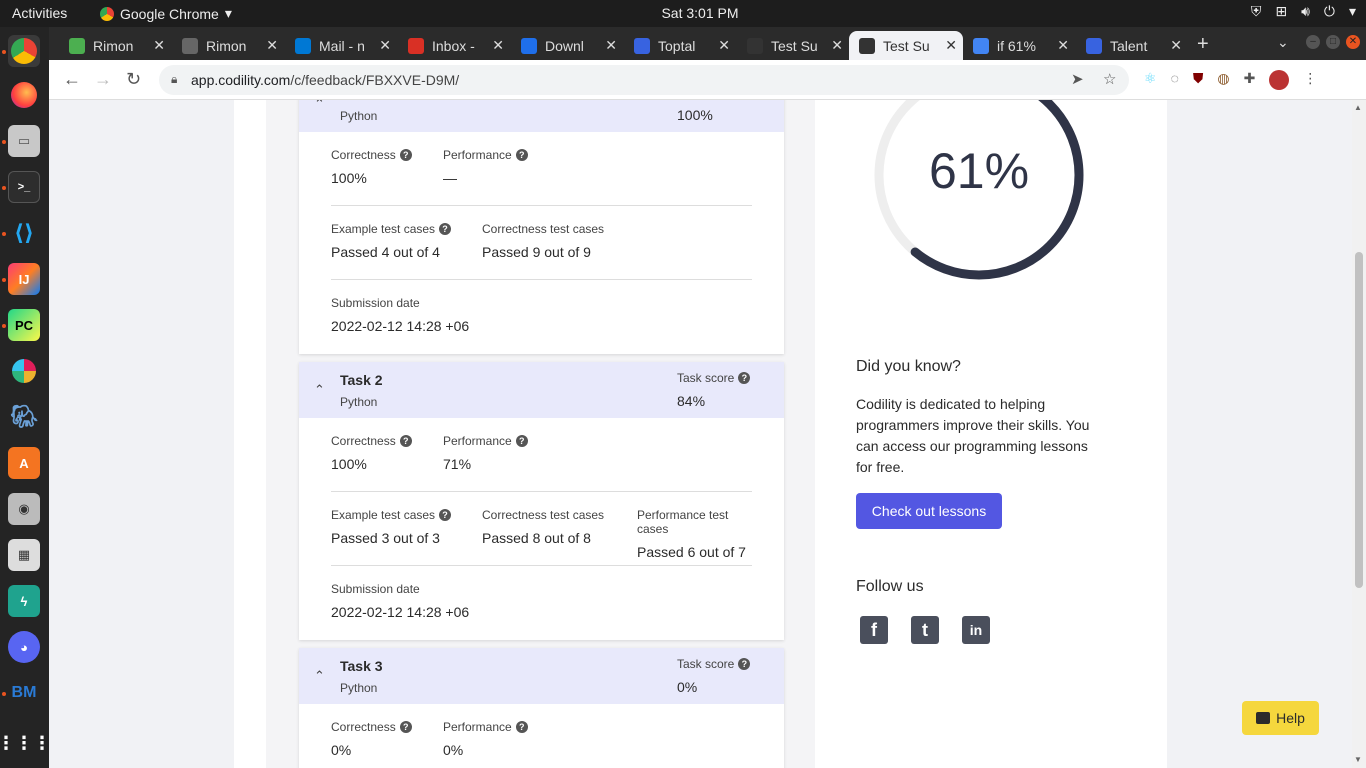  What do you see at coordinates (1359, 420) in the screenshot?
I see `scrollbar-thumb` at bounding box center [1359, 420].